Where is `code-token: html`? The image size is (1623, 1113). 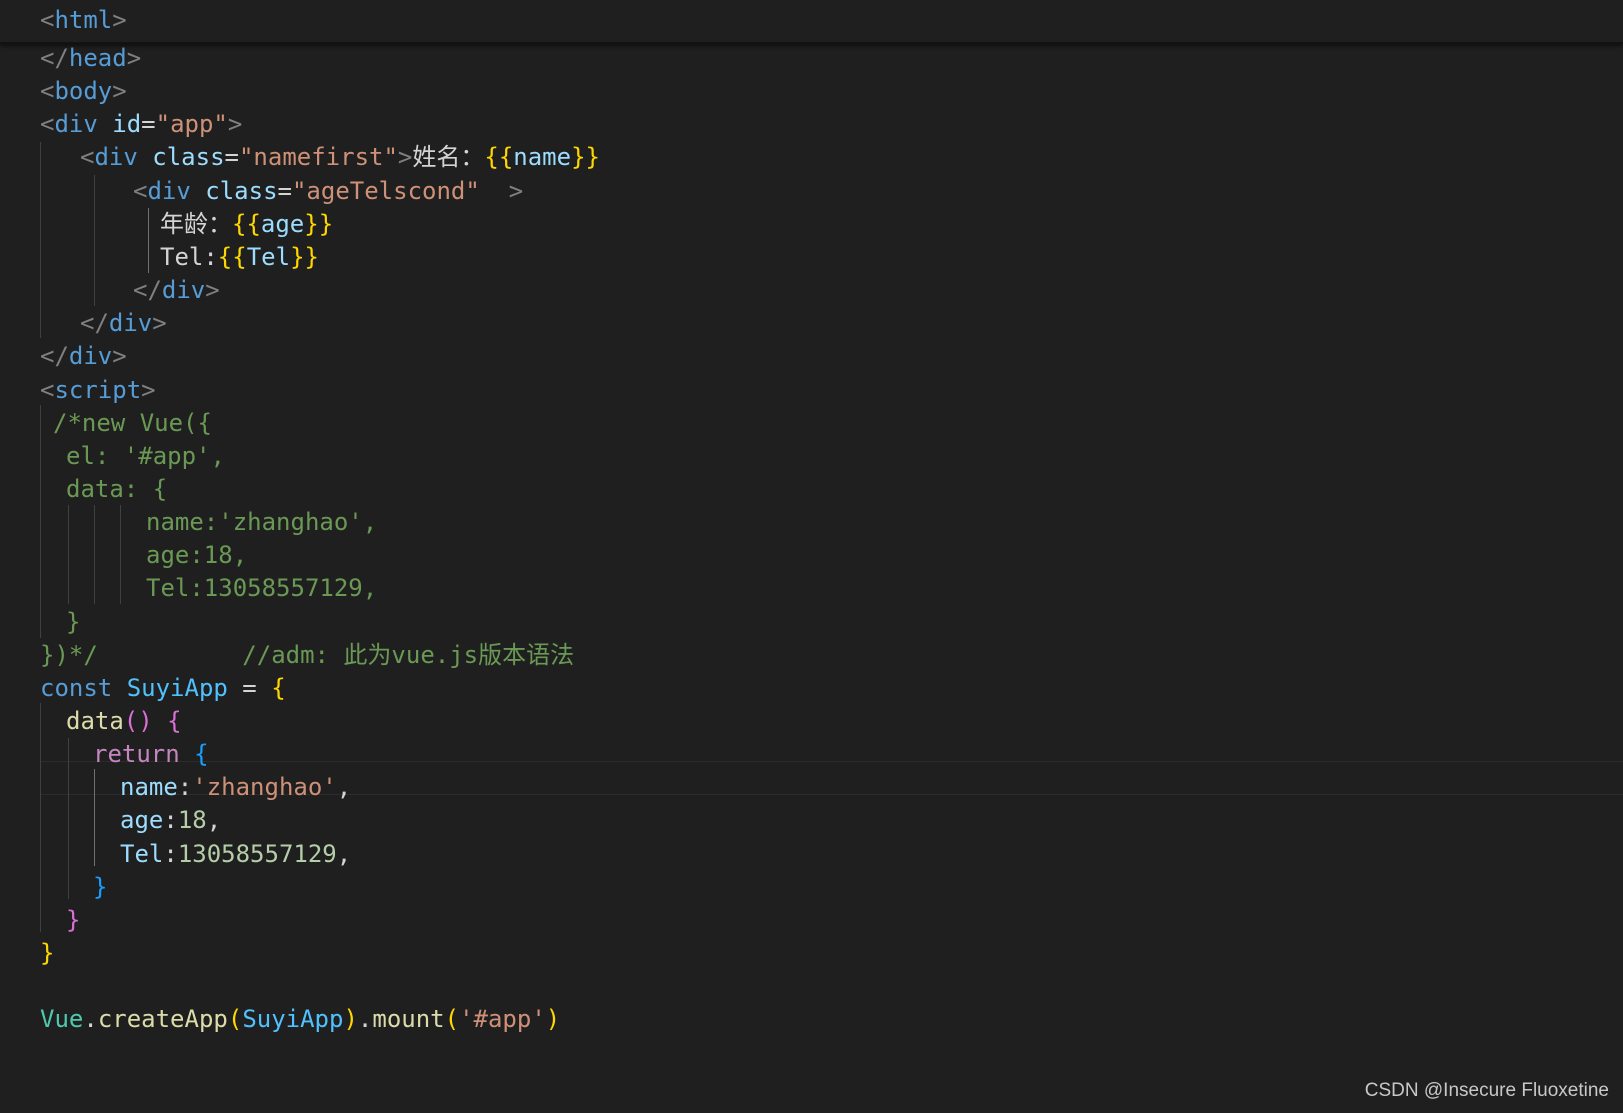
code-token: html is located at coordinates (83, 20).